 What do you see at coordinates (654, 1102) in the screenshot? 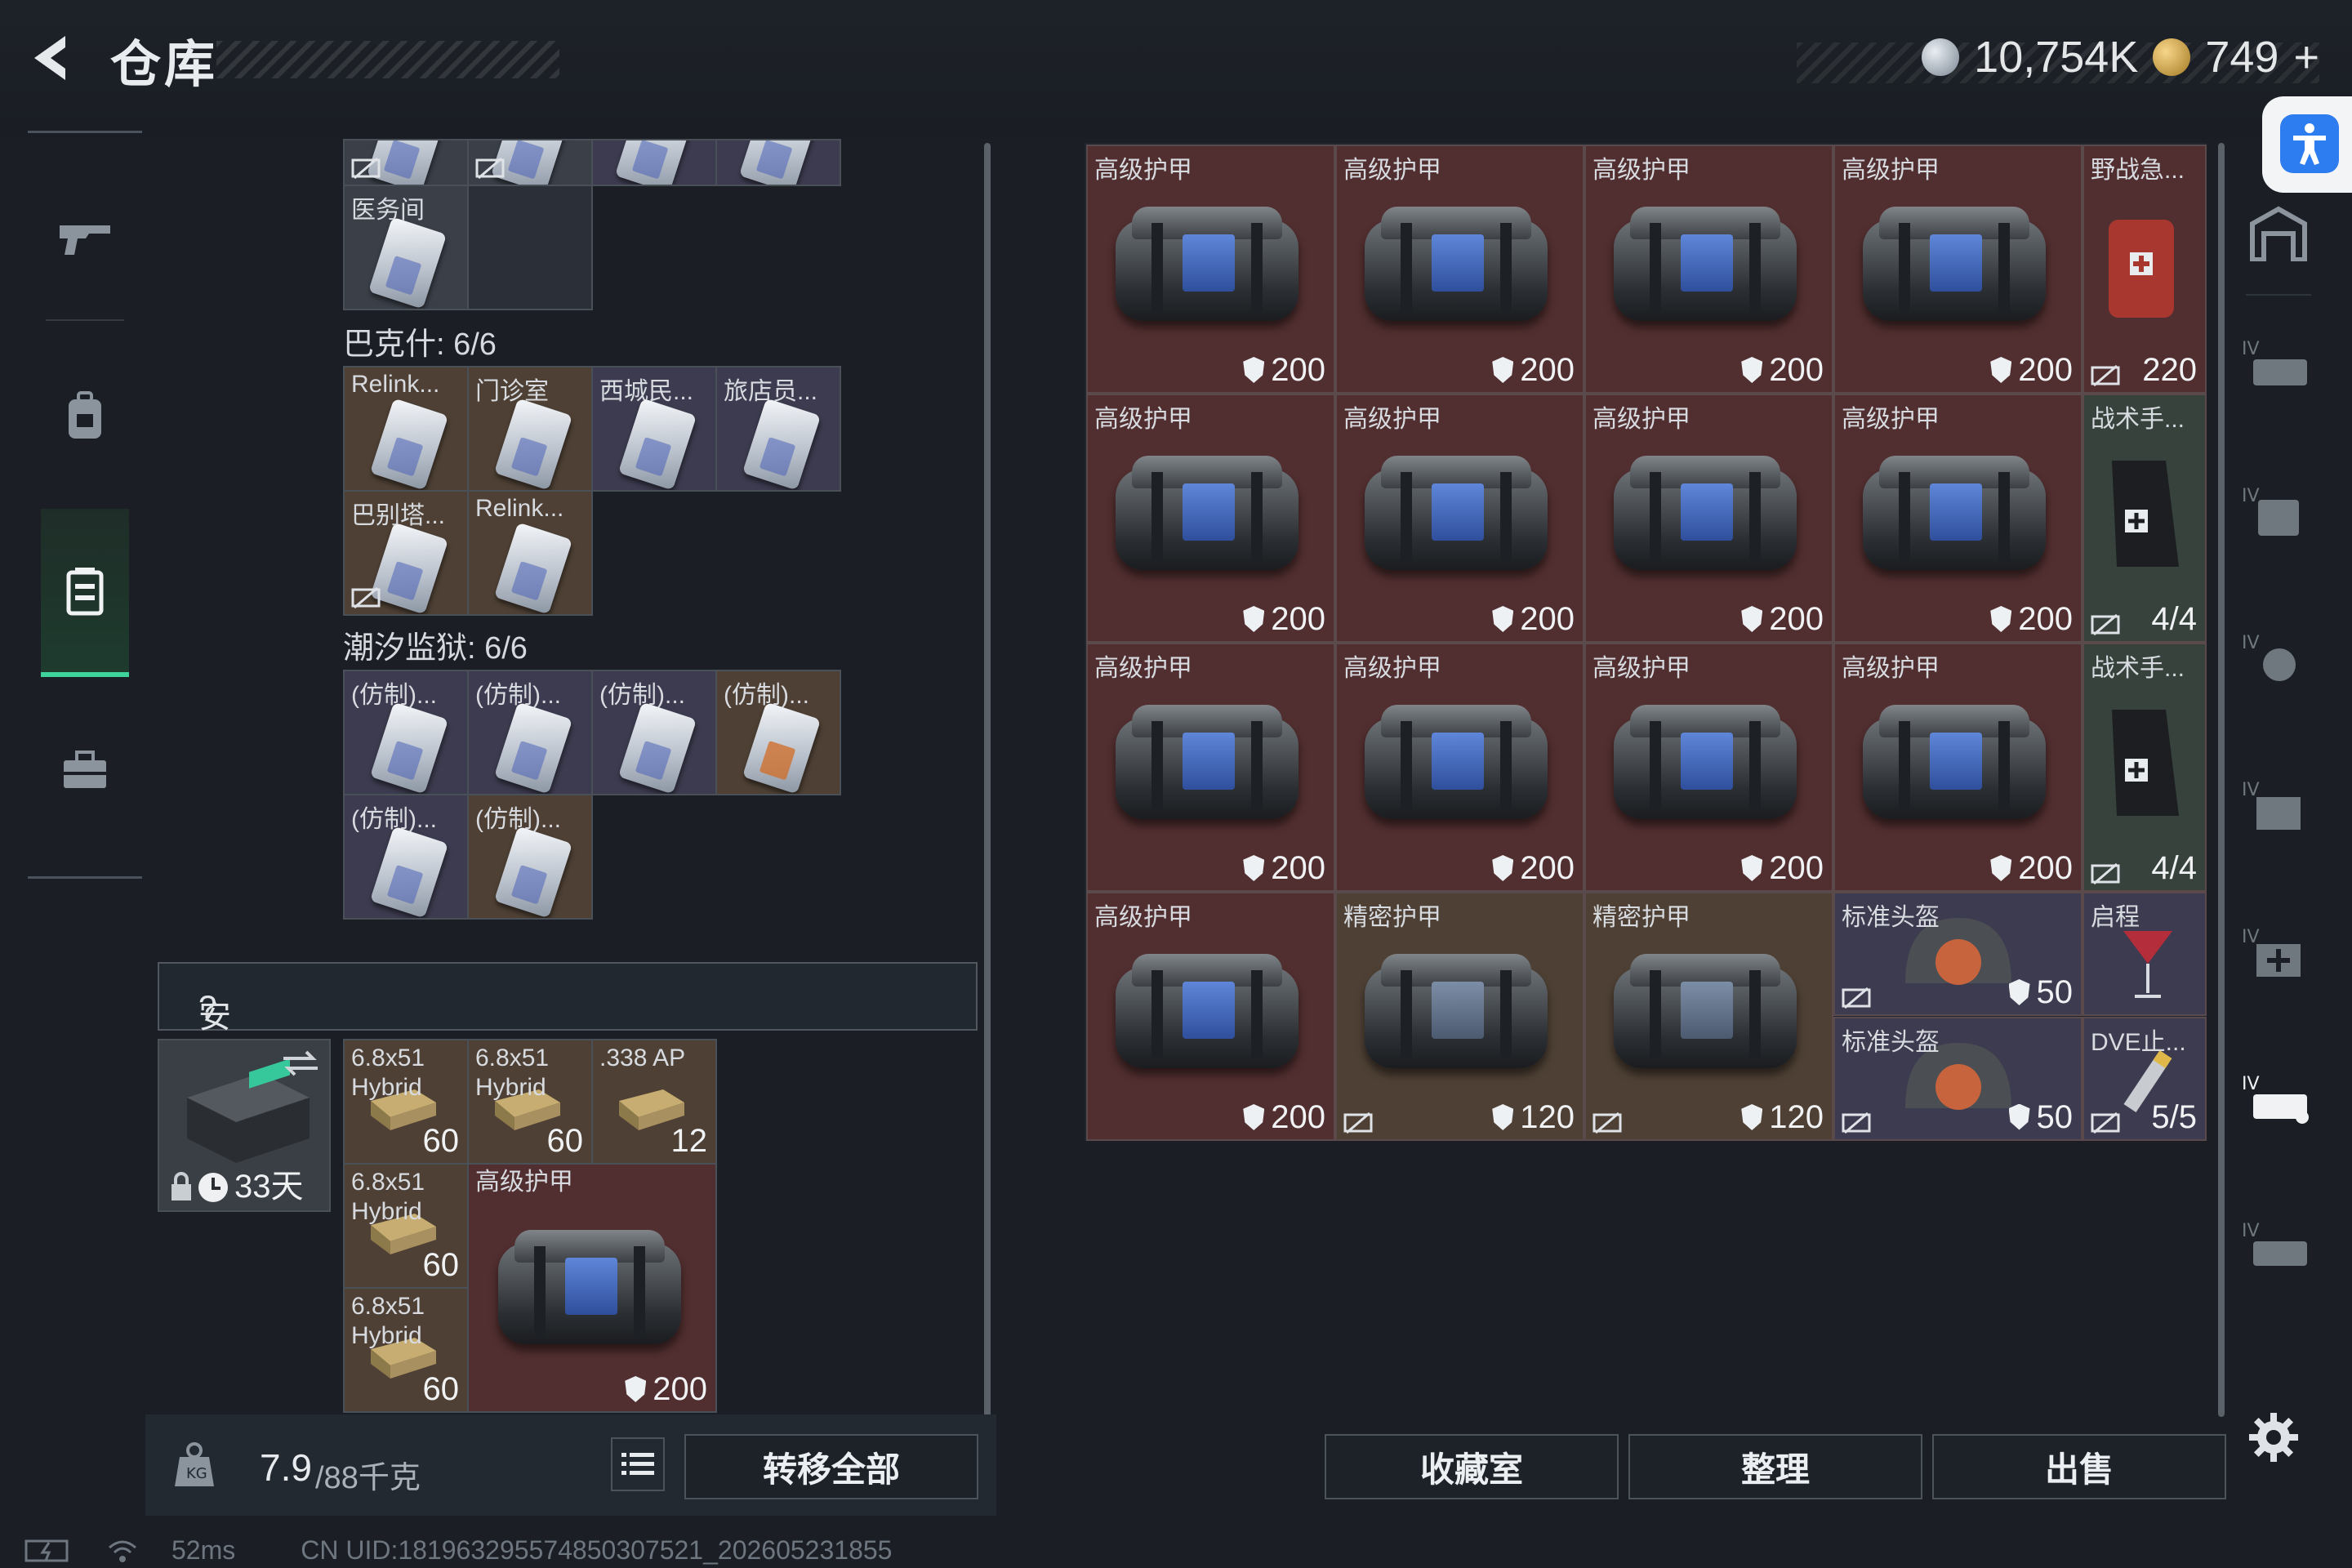
I see `ammo-item: .338 AP 12` at bounding box center [654, 1102].